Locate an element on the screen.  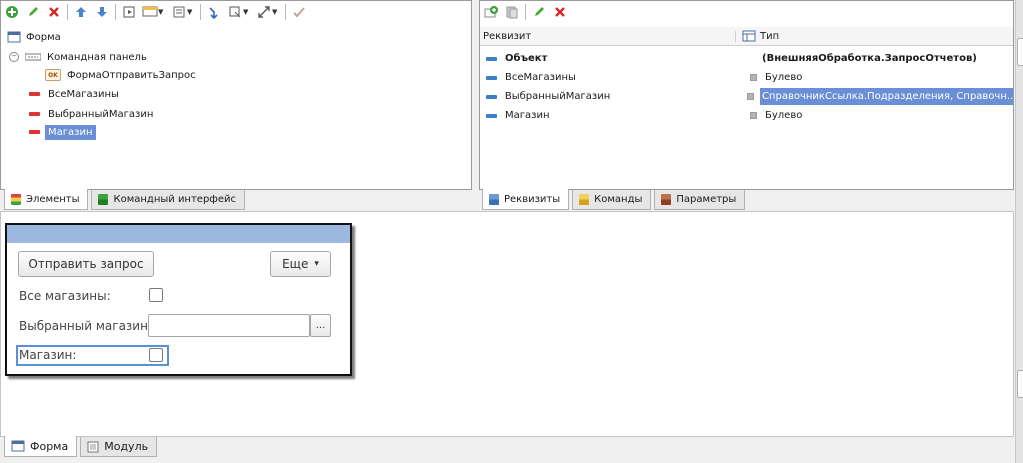
collapse-icon: − is located at coordinates (14, 57).